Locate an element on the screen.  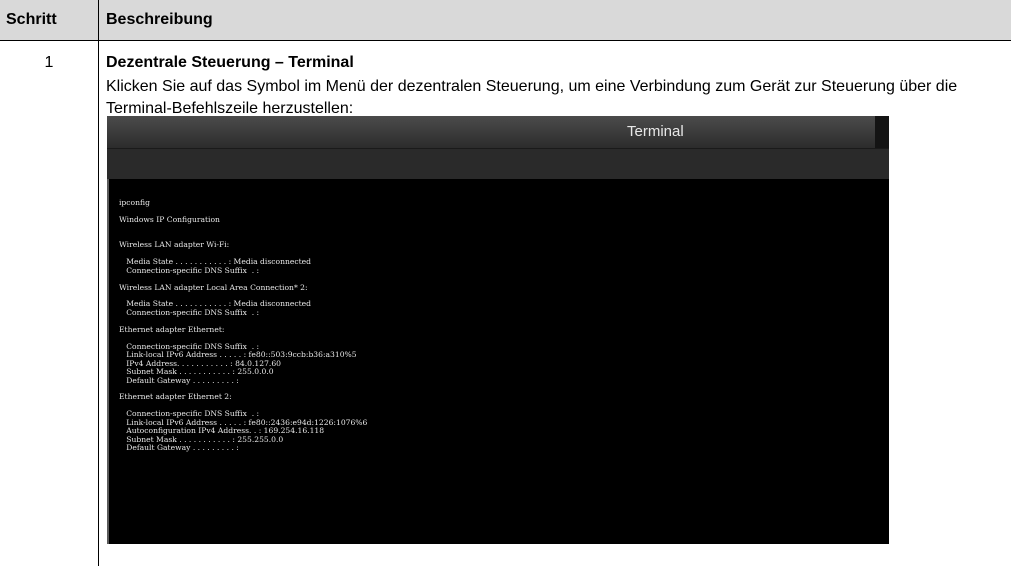
step-title: Dezentrale Steuerung – Terminal is located at coordinates (230, 62).